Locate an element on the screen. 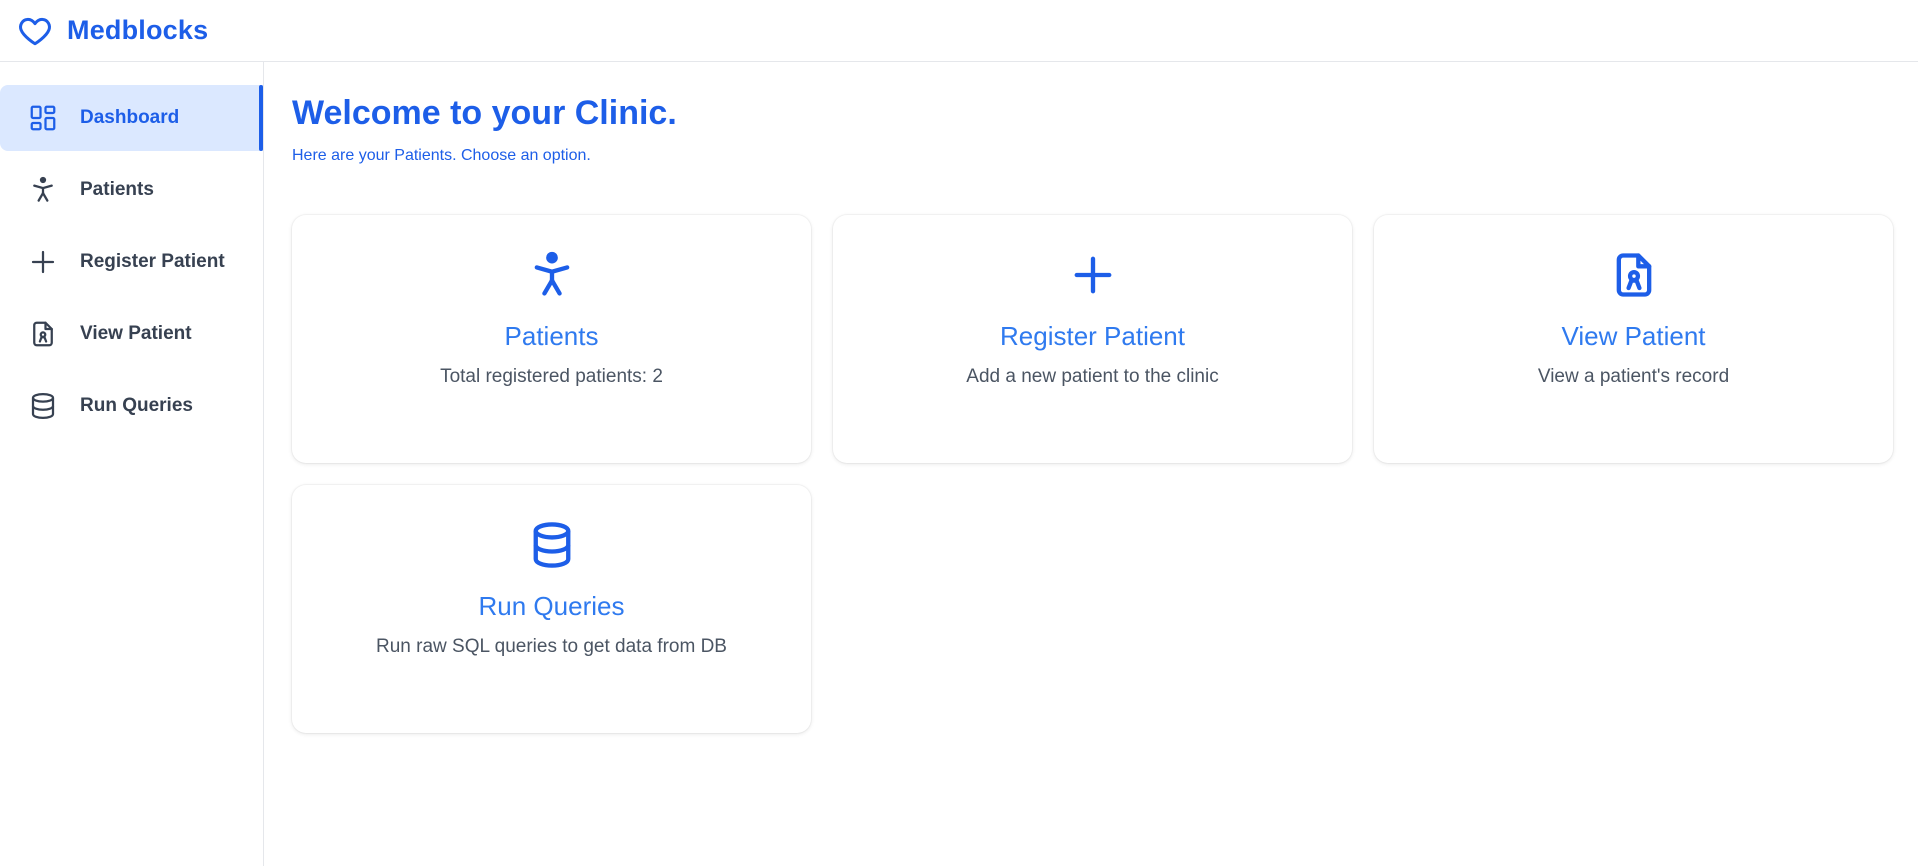 The image size is (1918, 866). sidebar-item-register-patient: Register Patient is located at coordinates (131, 262).